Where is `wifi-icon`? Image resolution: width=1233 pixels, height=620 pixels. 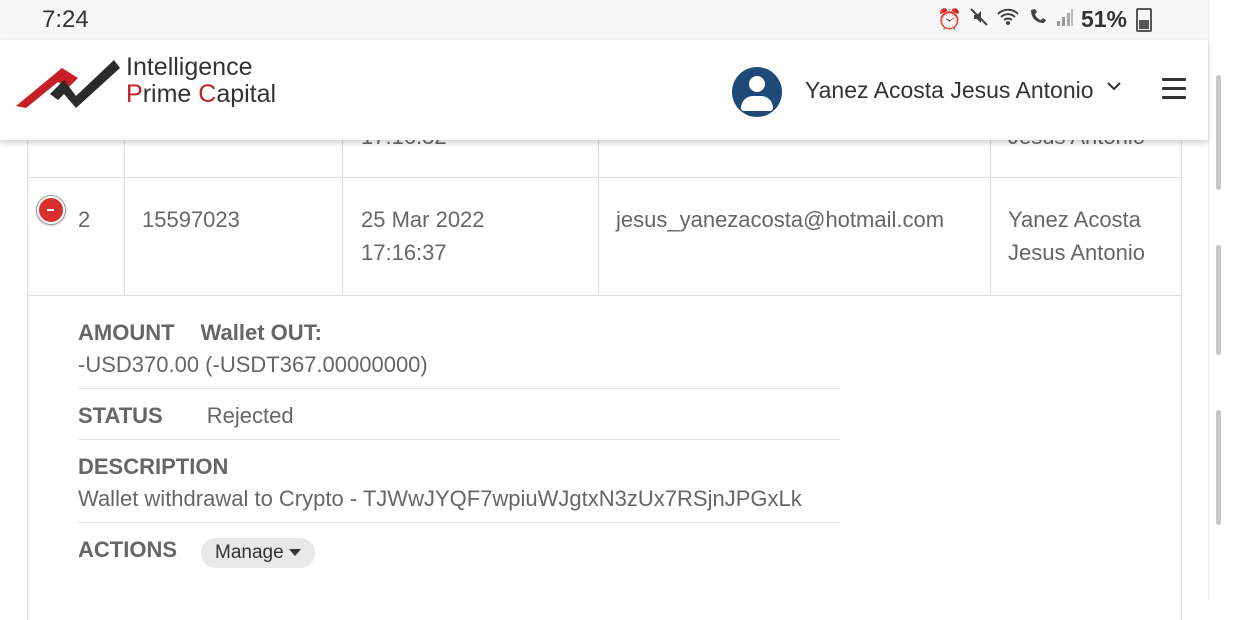 wifi-icon is located at coordinates (1008, 20).